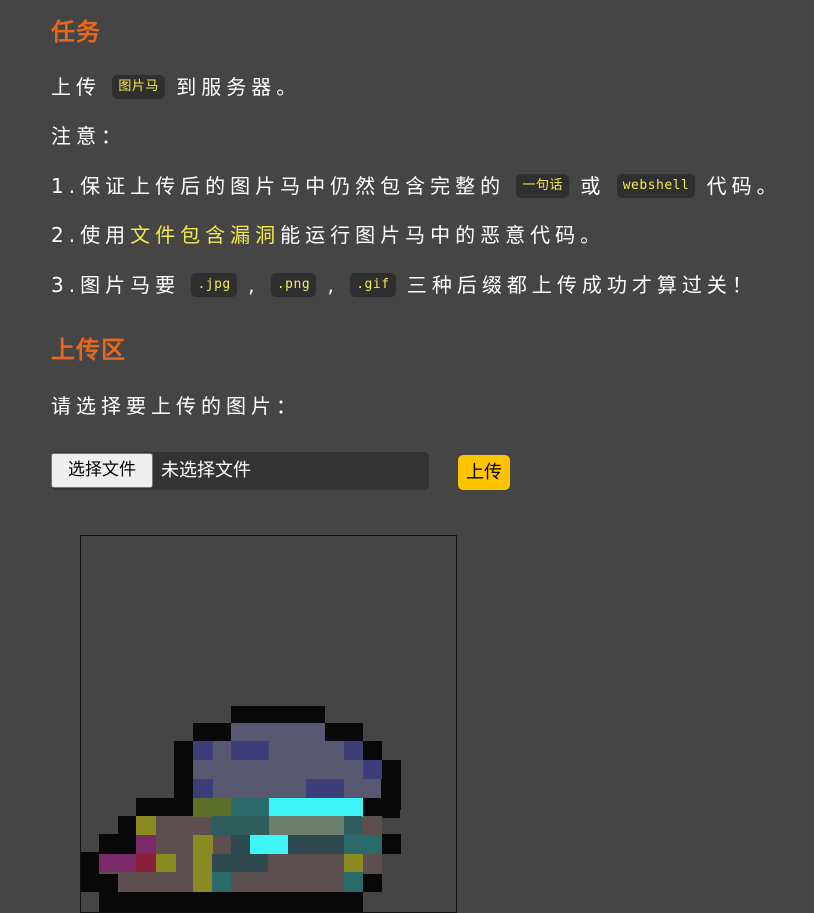 The width and height of the screenshot is (814, 913). I want to click on code-tag-webshell: webshell, so click(656, 185).